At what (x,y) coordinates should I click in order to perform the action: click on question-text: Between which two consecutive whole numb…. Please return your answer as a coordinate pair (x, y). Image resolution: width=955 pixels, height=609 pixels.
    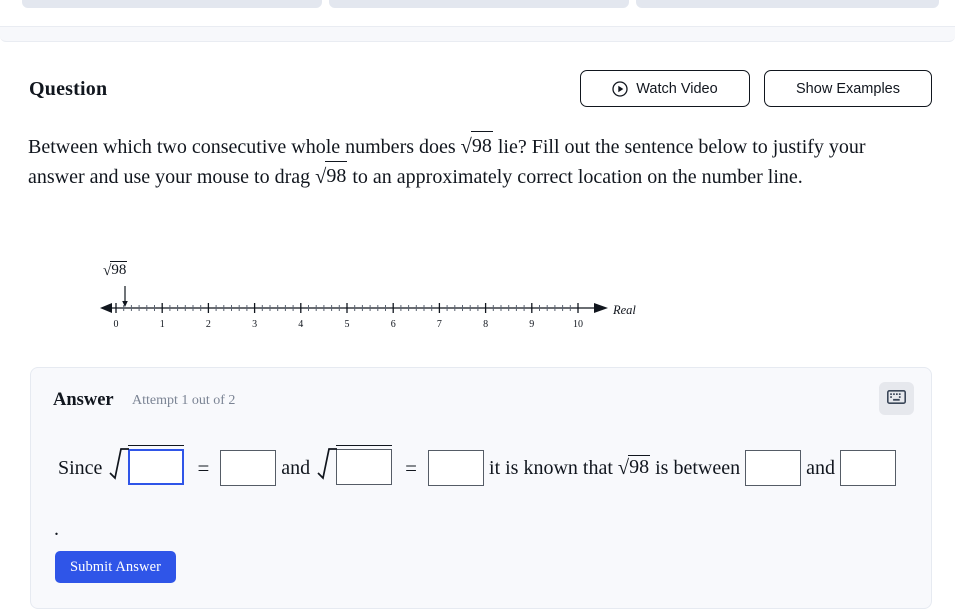
    Looking at the image, I should click on (467, 161).